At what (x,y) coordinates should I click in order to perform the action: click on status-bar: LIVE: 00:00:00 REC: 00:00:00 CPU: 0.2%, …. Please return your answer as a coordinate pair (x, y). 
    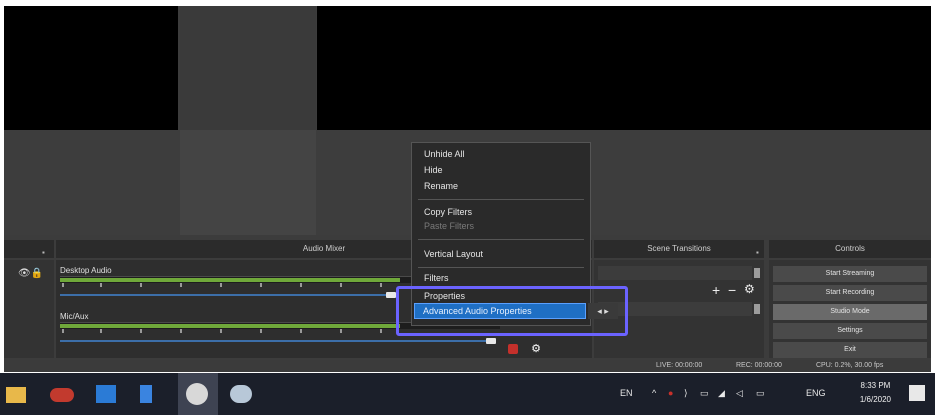
    Looking at the image, I should click on (467, 366).